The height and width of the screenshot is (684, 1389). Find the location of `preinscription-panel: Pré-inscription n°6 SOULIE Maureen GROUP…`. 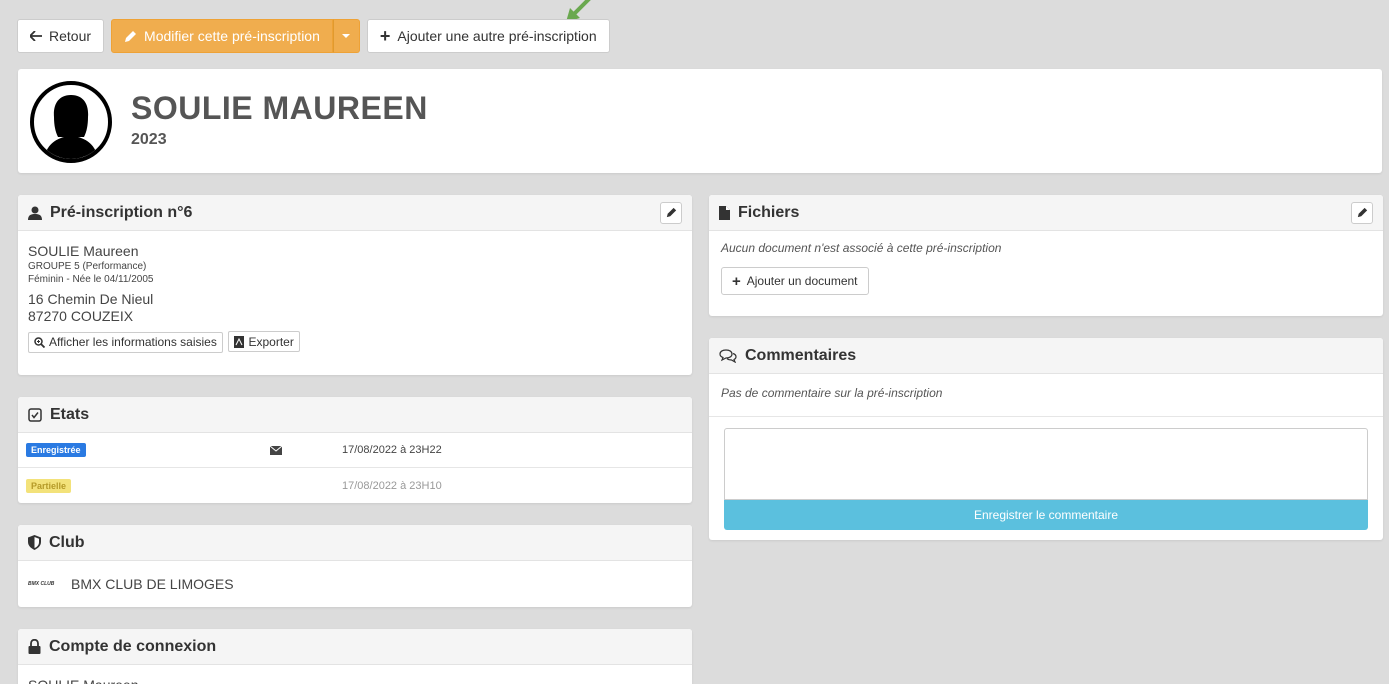

preinscription-panel: Pré-inscription n°6 SOULIE Maureen GROUP… is located at coordinates (355, 285).